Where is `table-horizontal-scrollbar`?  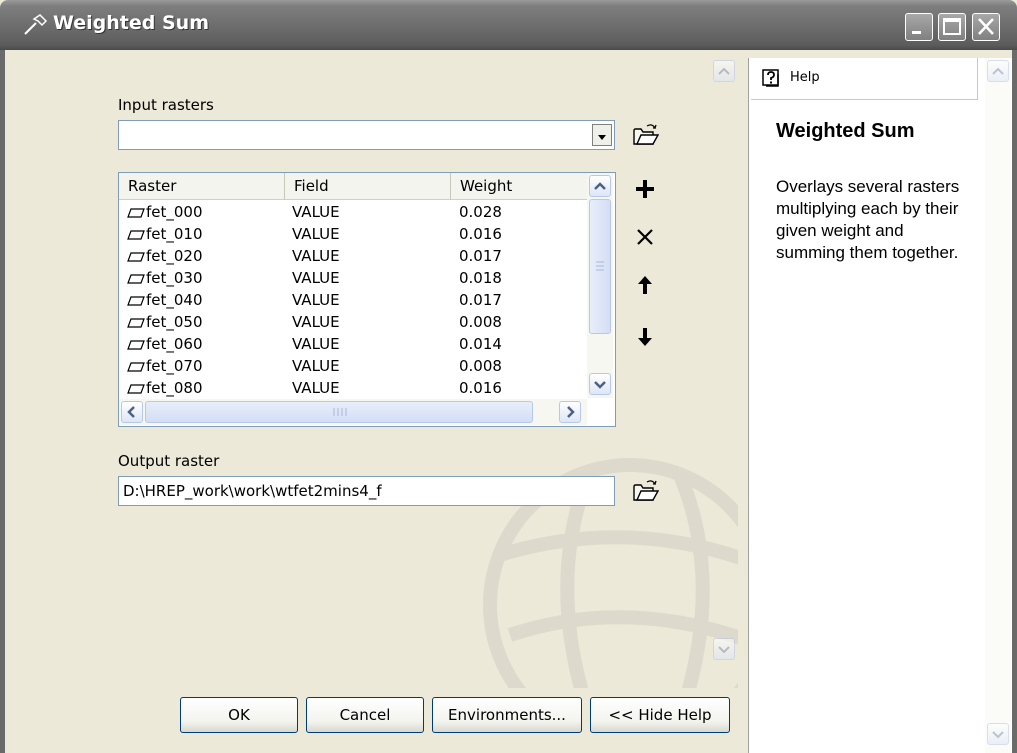
table-horizontal-scrollbar is located at coordinates (353, 412).